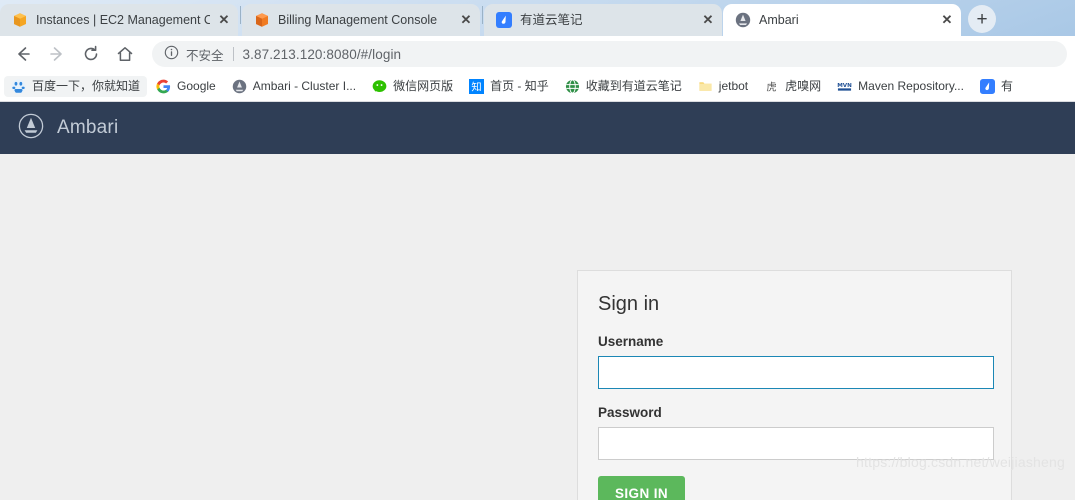  What do you see at coordinates (842, 20) in the screenshot?
I see `browser-tab-ambari: Ambari ✕` at bounding box center [842, 20].